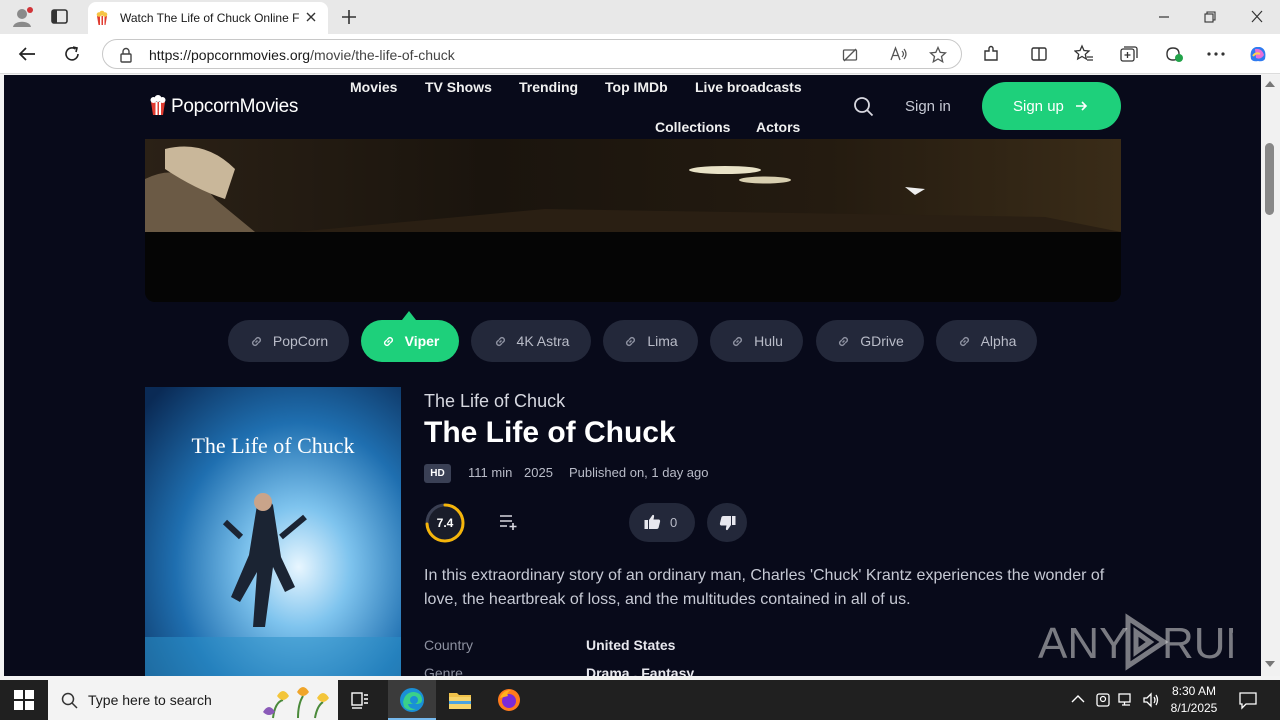 This screenshot has width=1280, height=720. Describe the element at coordinates (850, 55) in the screenshot. I see `no-tracking-icon` at that location.